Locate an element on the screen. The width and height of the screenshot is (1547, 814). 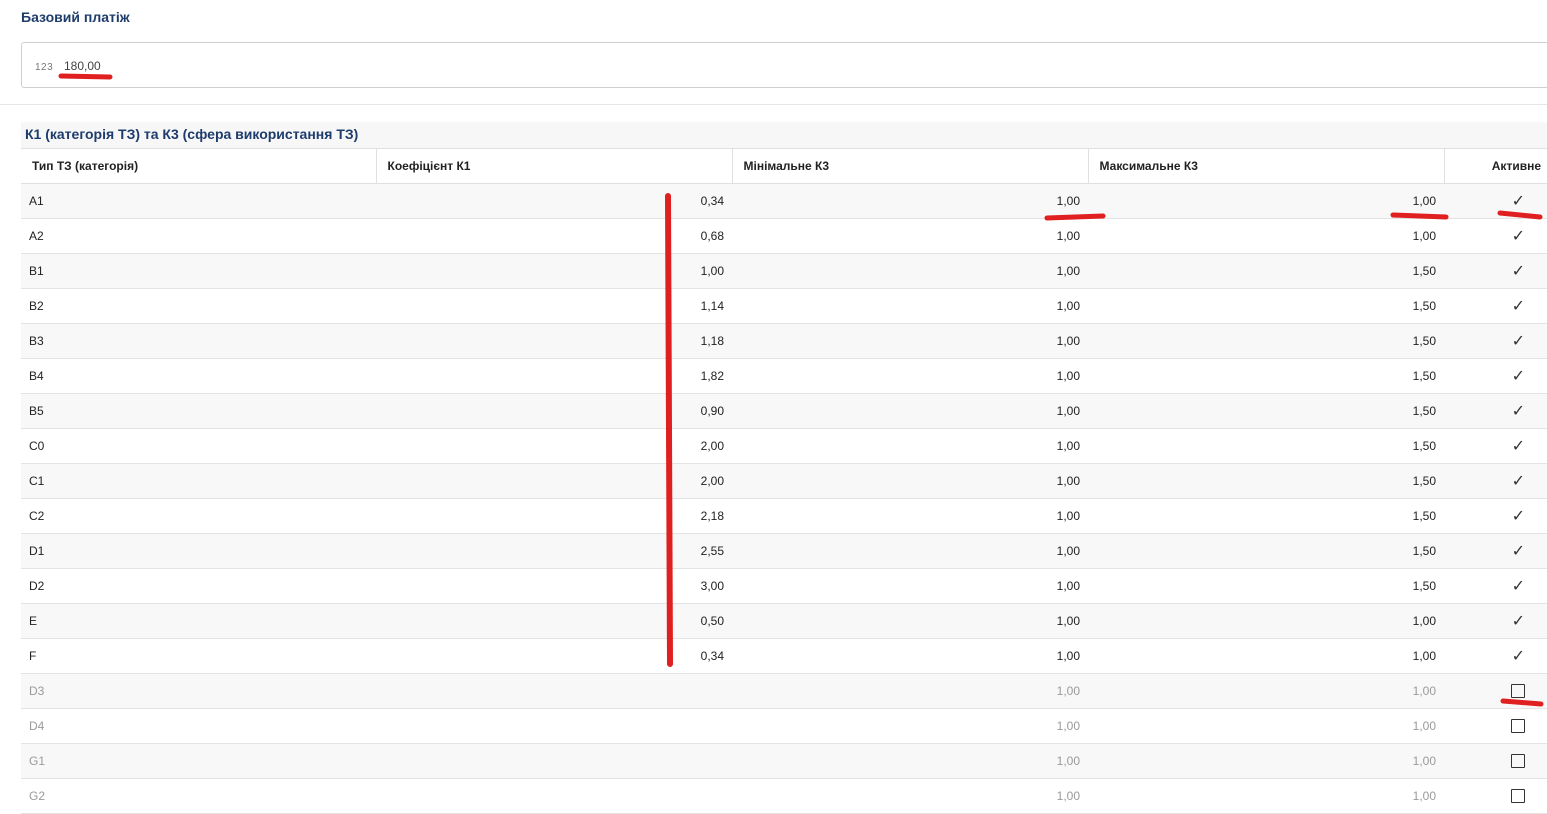
table-row: D1 2,55 1,00 1,50 ✓ is located at coordinates (784, 551).